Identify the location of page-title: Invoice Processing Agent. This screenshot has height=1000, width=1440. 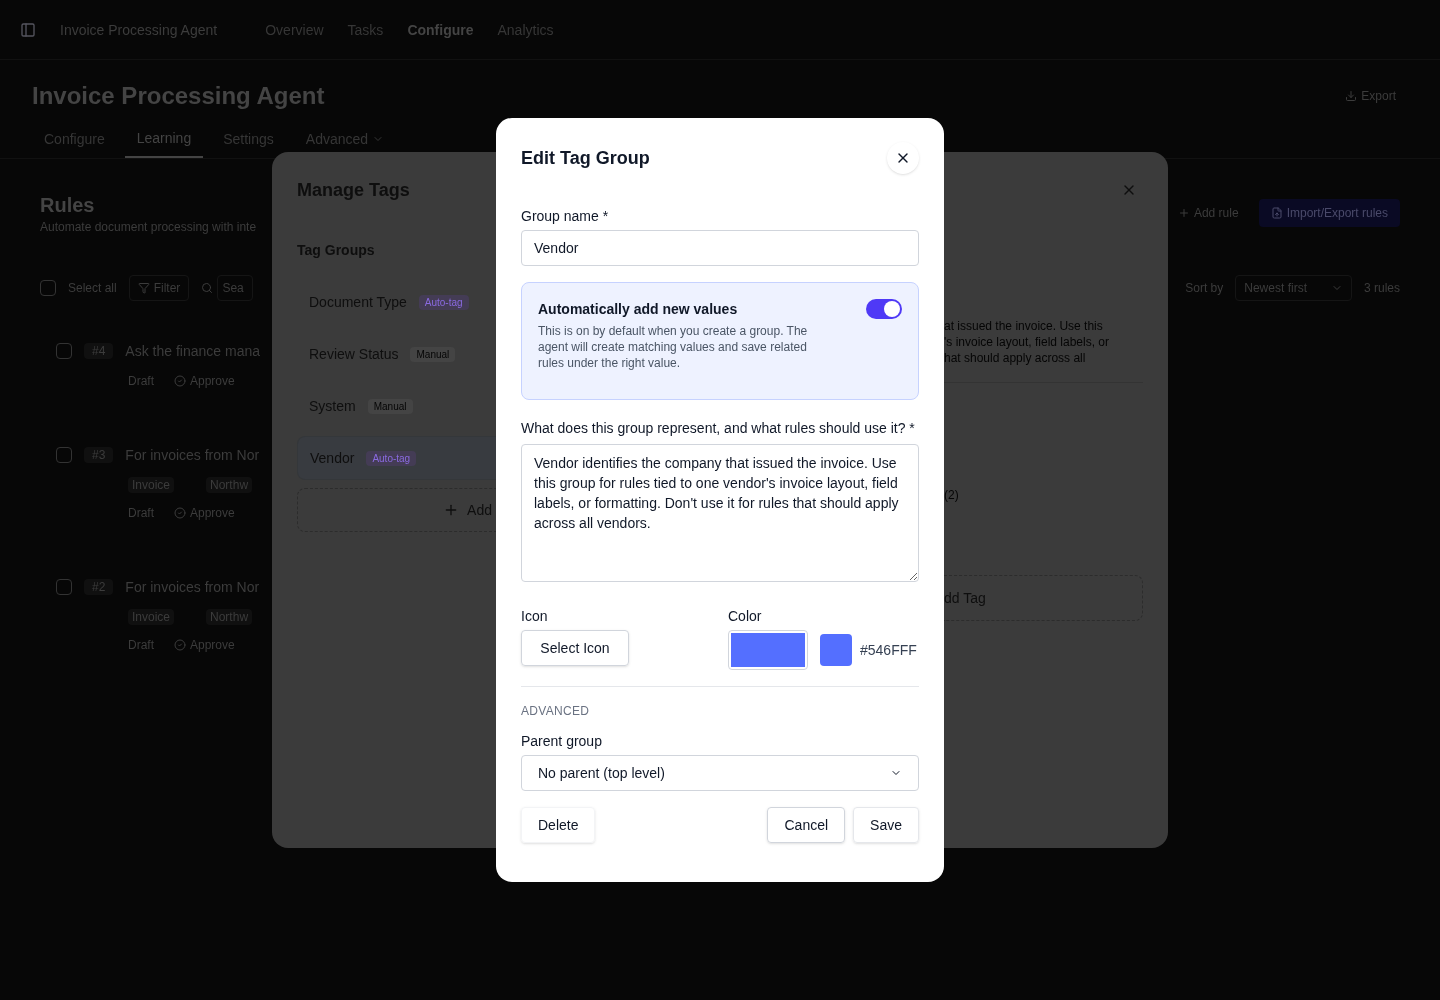
(178, 96).